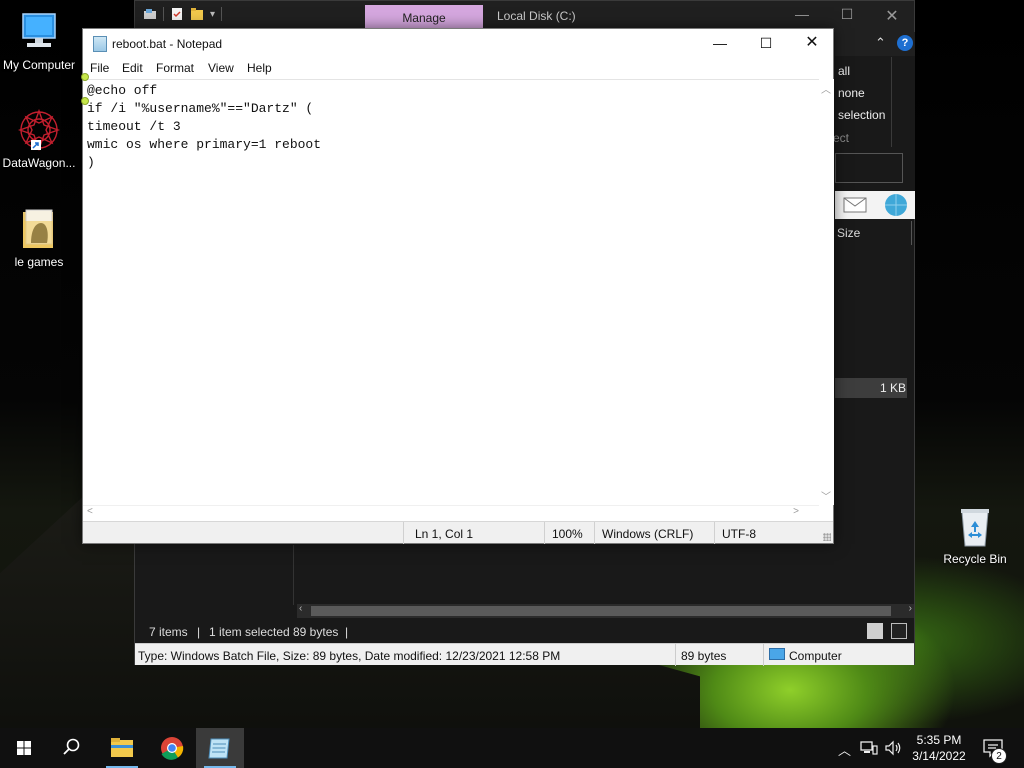 The image size is (1024, 768). What do you see at coordinates (739, 534) in the screenshot?
I see `encoding: UTF-8` at bounding box center [739, 534].